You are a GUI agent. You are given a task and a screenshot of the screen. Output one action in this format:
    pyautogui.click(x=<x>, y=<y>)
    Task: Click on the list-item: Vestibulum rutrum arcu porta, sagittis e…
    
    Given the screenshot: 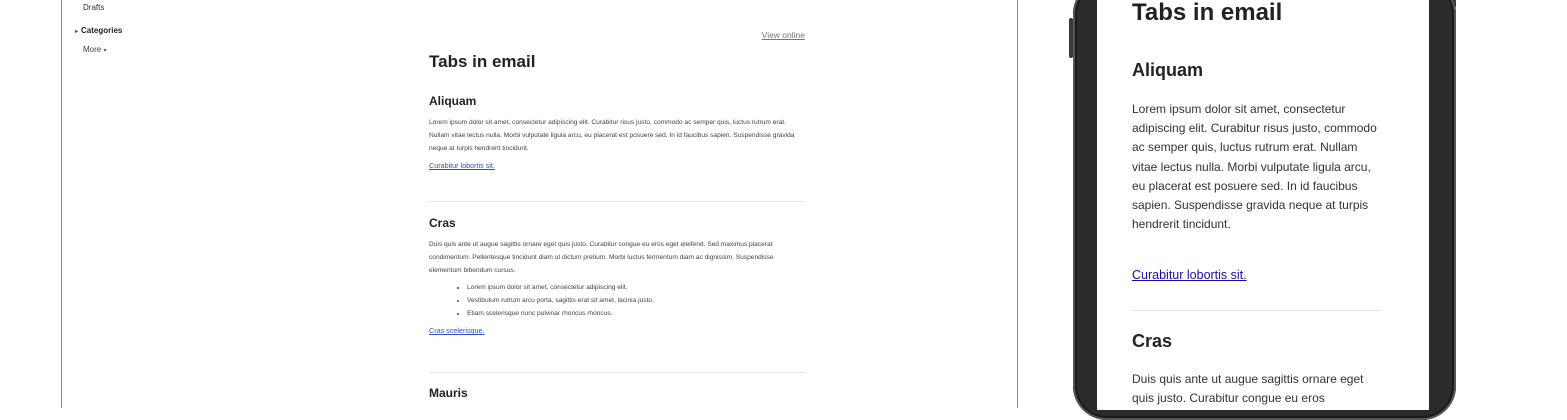 What is the action you would take?
    pyautogui.click(x=636, y=300)
    